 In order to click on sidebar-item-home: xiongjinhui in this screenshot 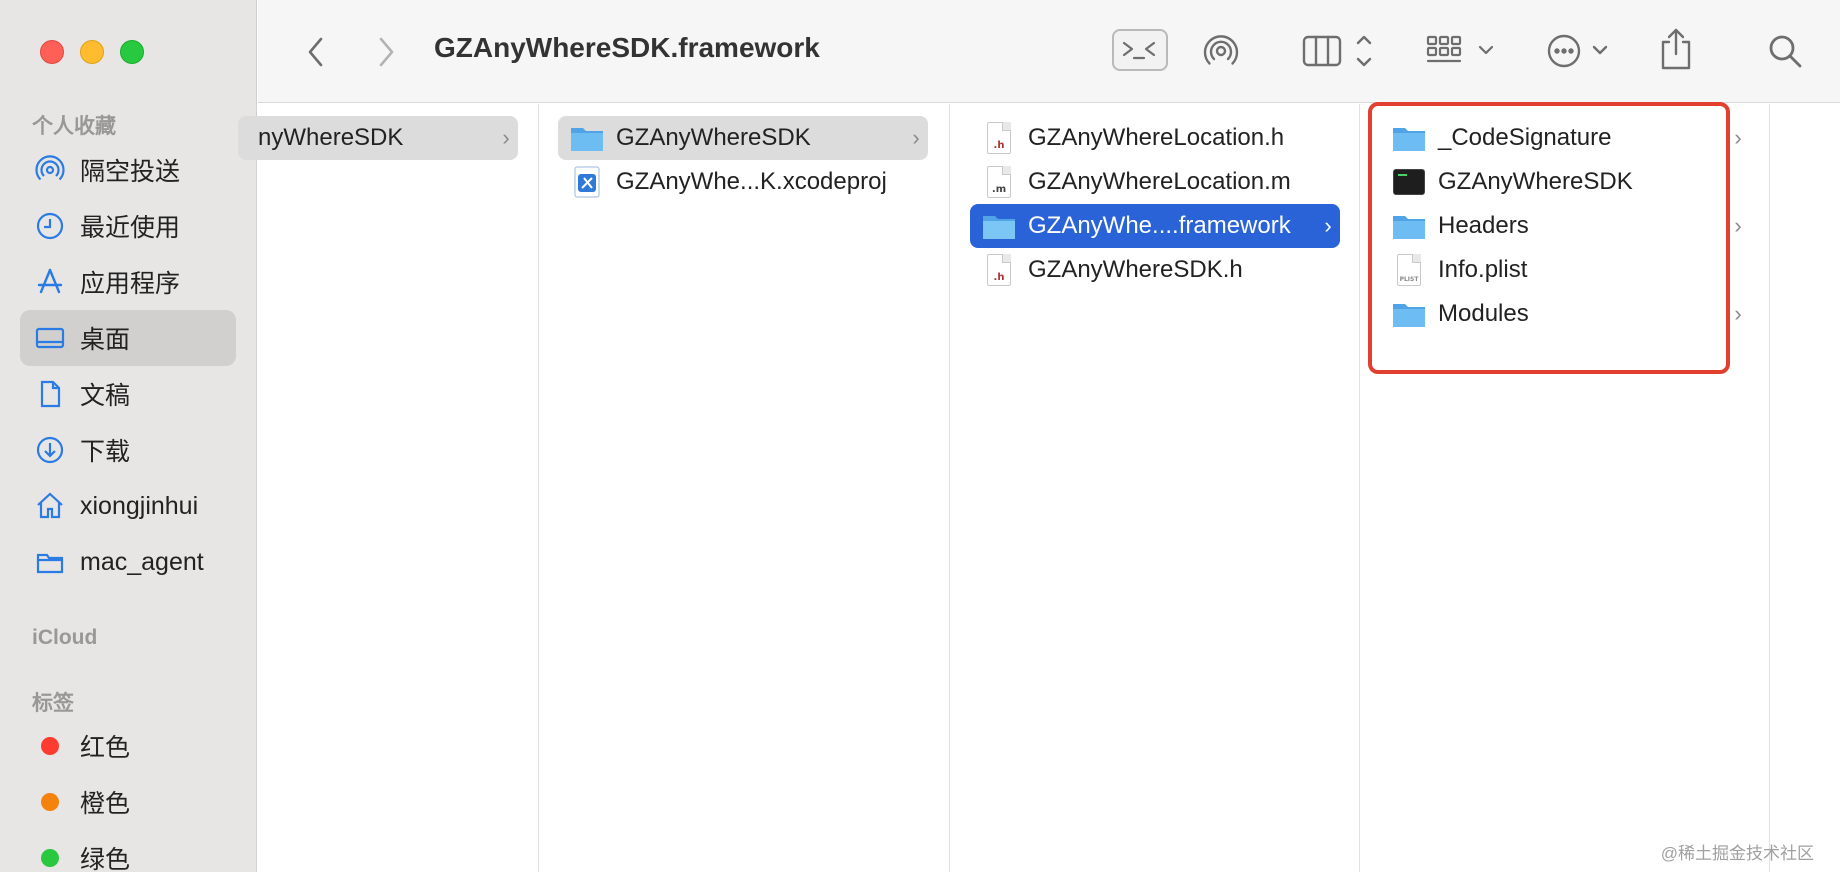, I will do `click(128, 506)`.